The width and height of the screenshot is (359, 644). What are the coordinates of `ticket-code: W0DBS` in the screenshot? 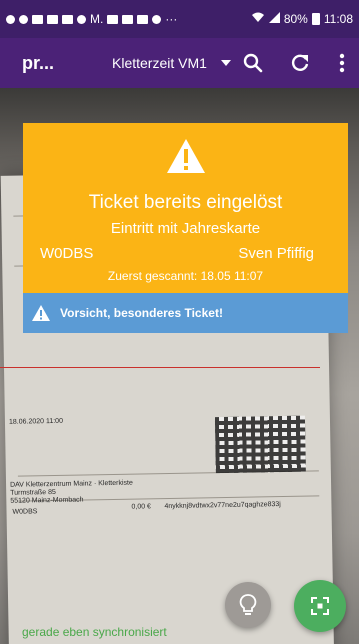 It's located at (67, 253).